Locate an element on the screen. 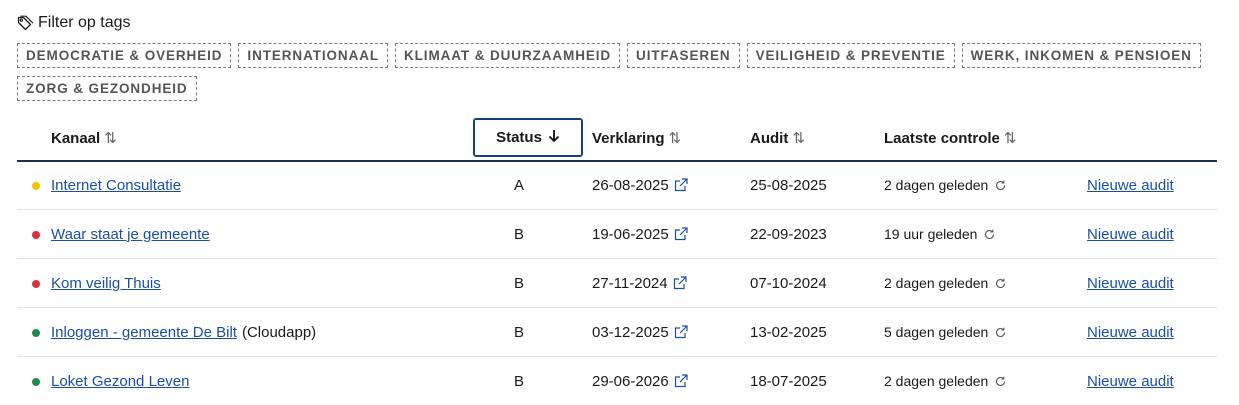 This screenshot has height=405, width=1239. verklaring-cell: 03-12-2025 is located at coordinates (640, 332).